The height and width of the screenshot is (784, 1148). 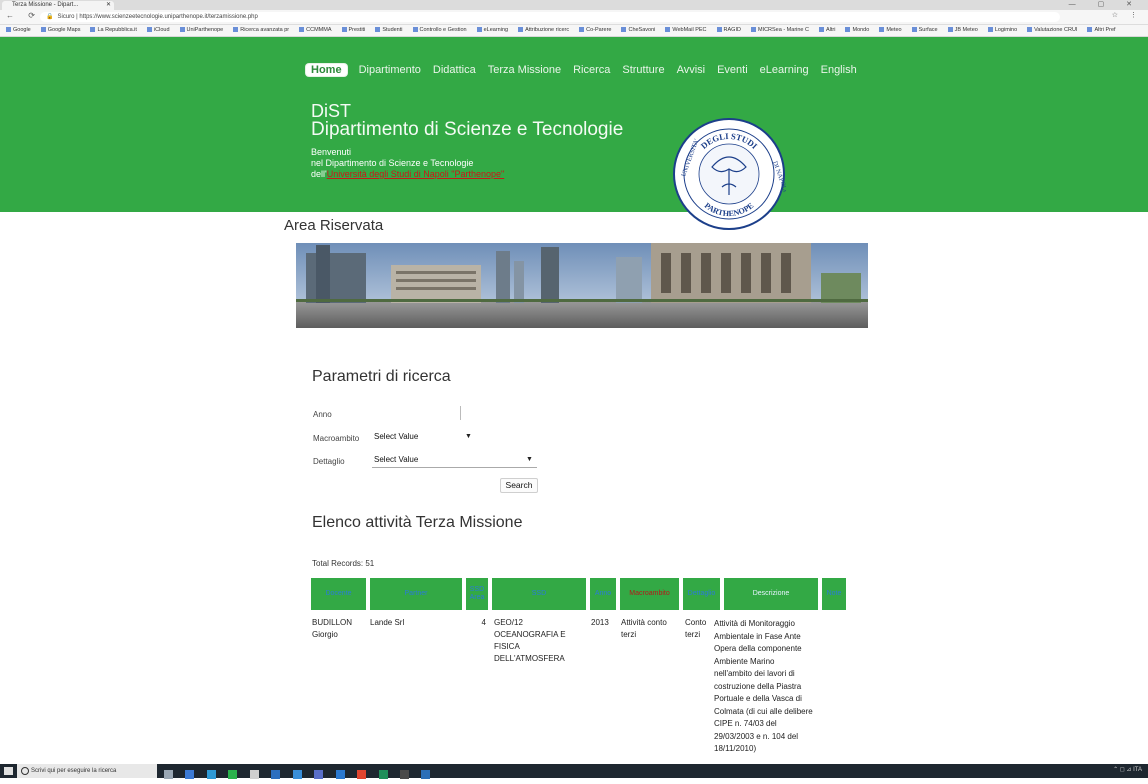 I want to click on bookmark-item: Meteo, so click(x=890, y=30).